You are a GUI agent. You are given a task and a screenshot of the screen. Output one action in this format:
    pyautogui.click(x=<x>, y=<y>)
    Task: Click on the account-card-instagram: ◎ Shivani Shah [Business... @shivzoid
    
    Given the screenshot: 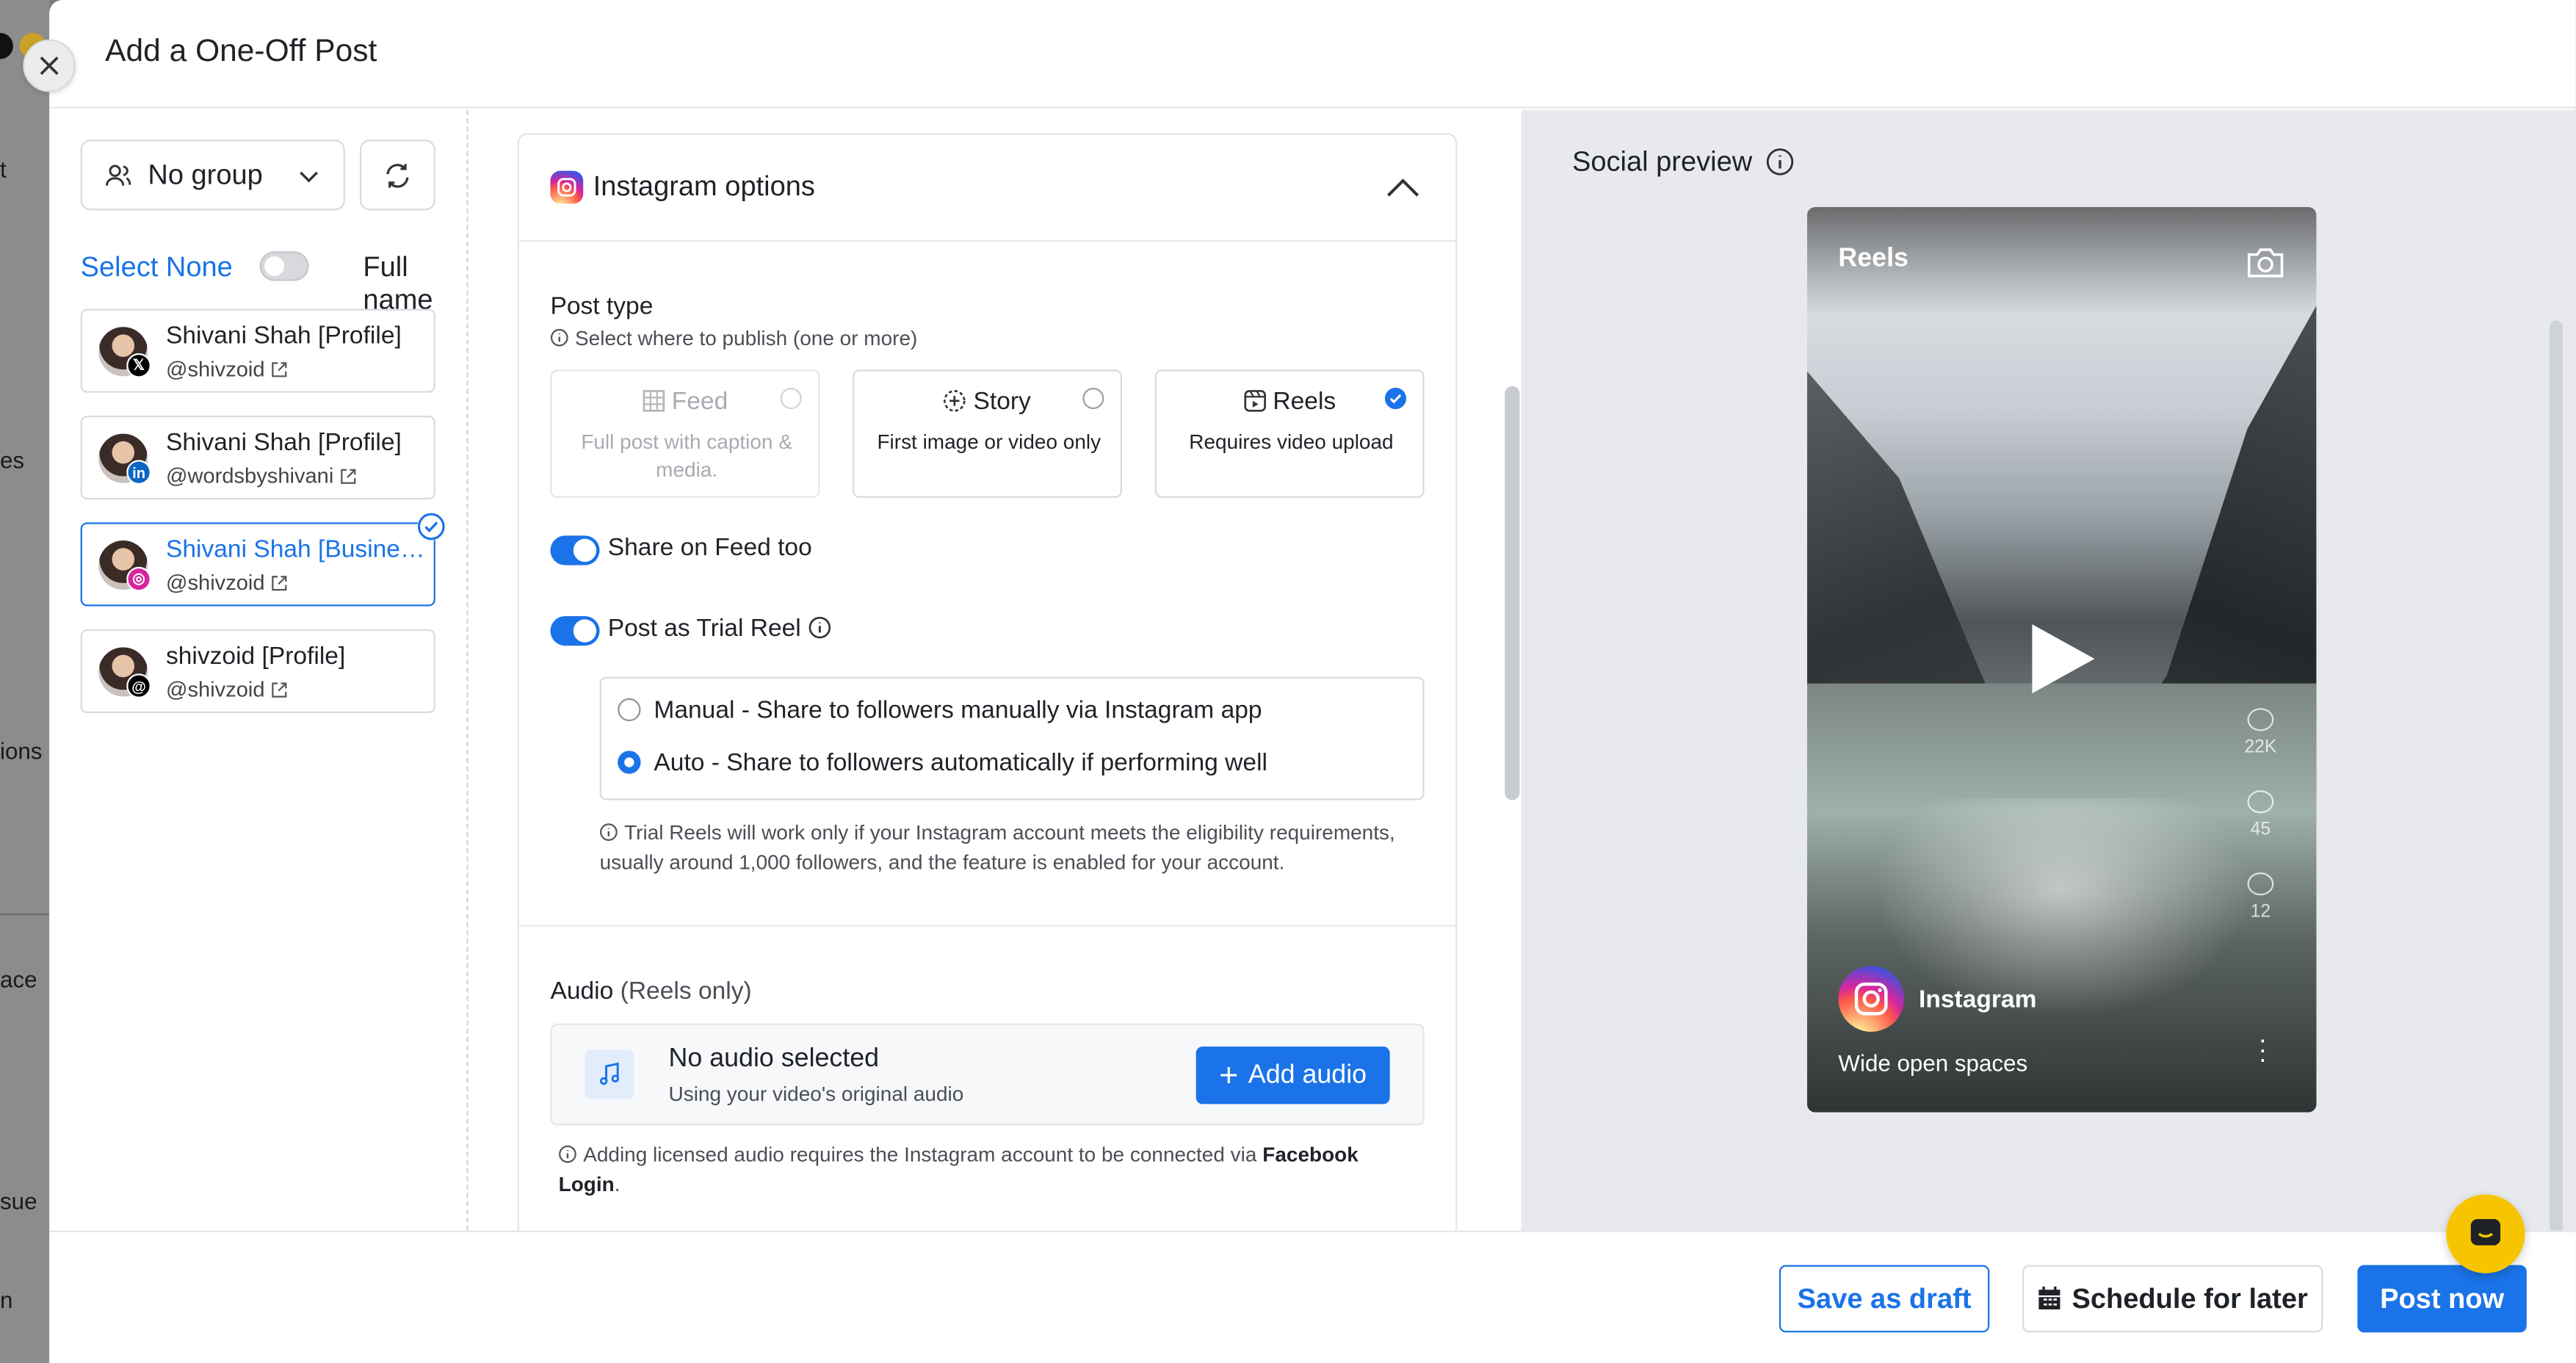 What is the action you would take?
    pyautogui.click(x=263, y=560)
    